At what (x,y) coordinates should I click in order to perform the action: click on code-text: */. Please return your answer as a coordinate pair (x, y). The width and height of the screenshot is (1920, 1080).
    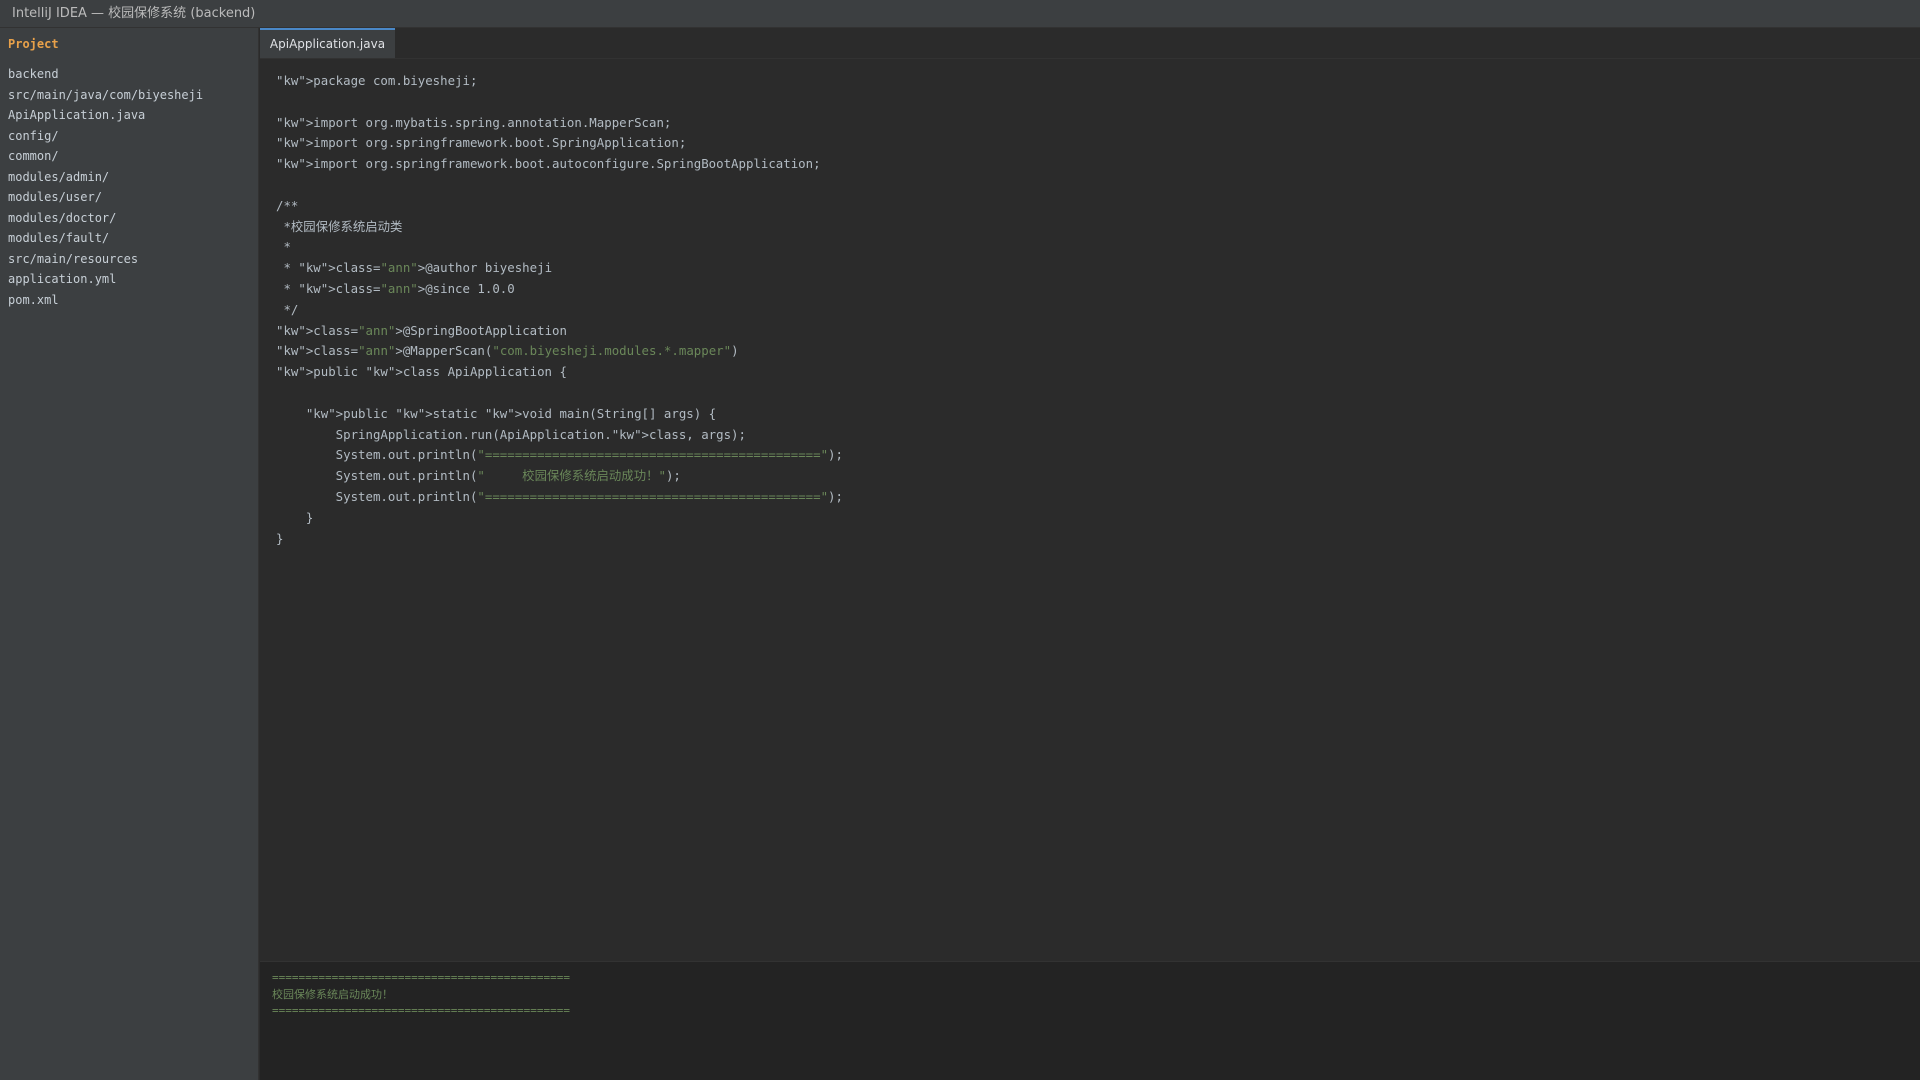
    Looking at the image, I should click on (287, 309).